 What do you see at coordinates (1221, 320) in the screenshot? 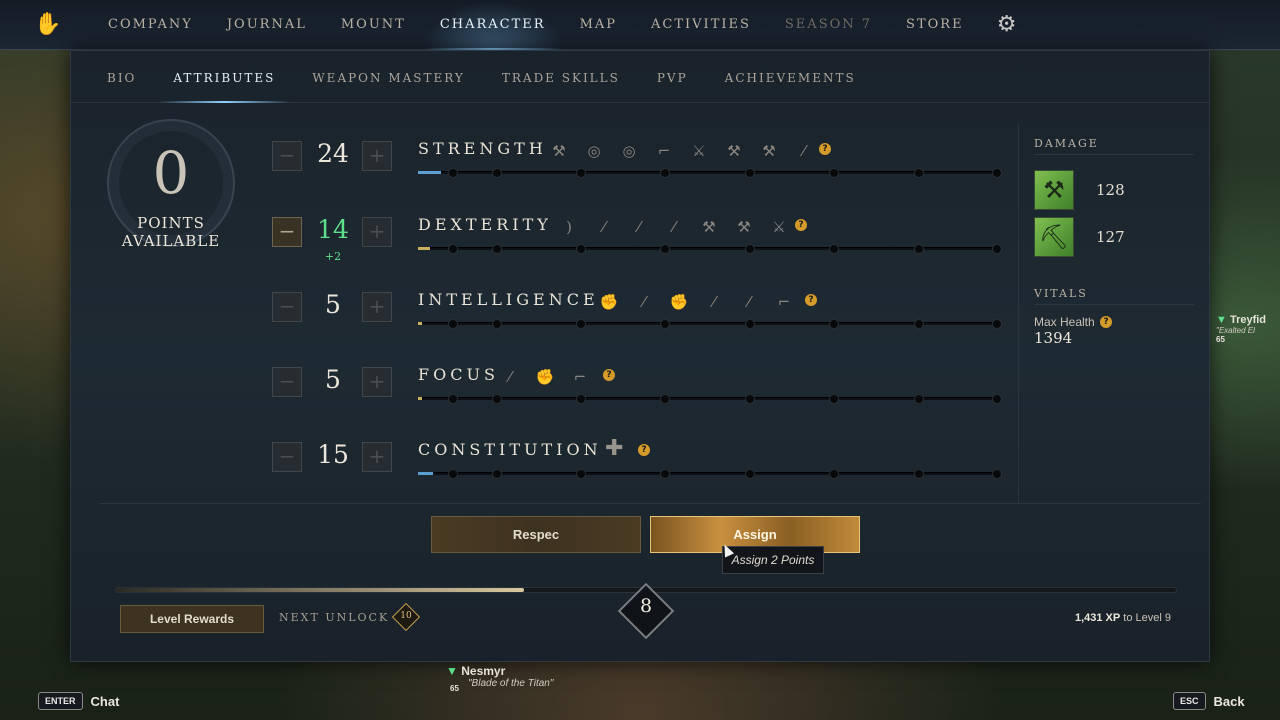
I see `faction-icon: ▼` at bounding box center [1221, 320].